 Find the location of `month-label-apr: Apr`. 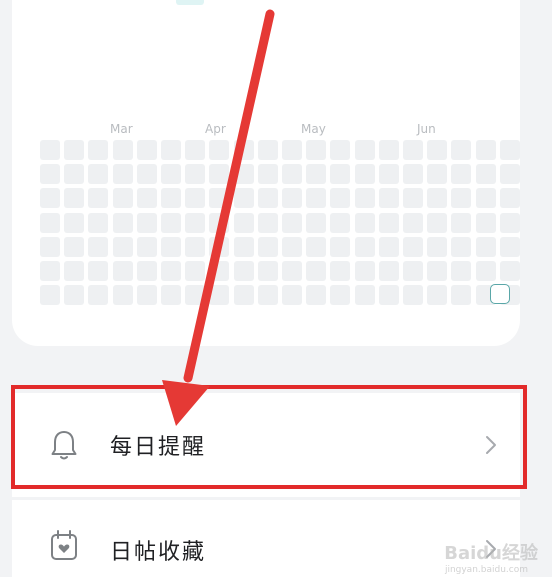

month-label-apr: Apr is located at coordinates (215, 129).